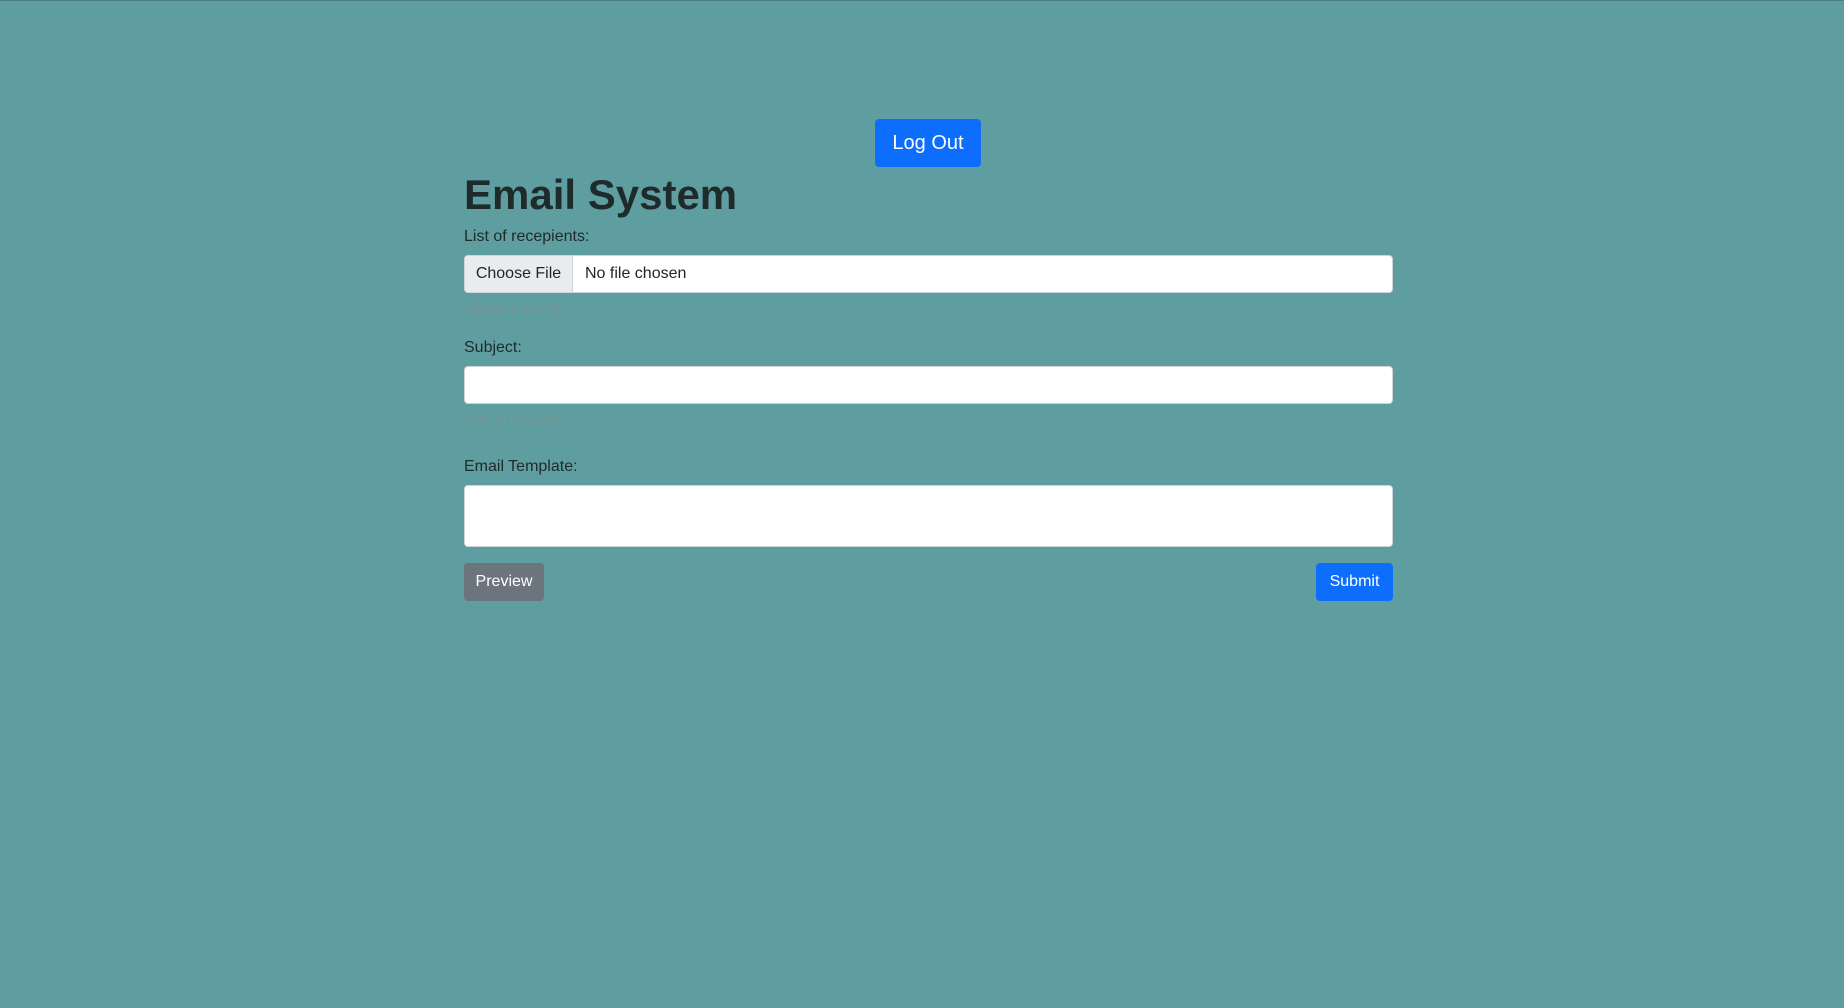  Describe the element at coordinates (527, 236) in the screenshot. I see `recipients-label: List of recepients:` at that location.